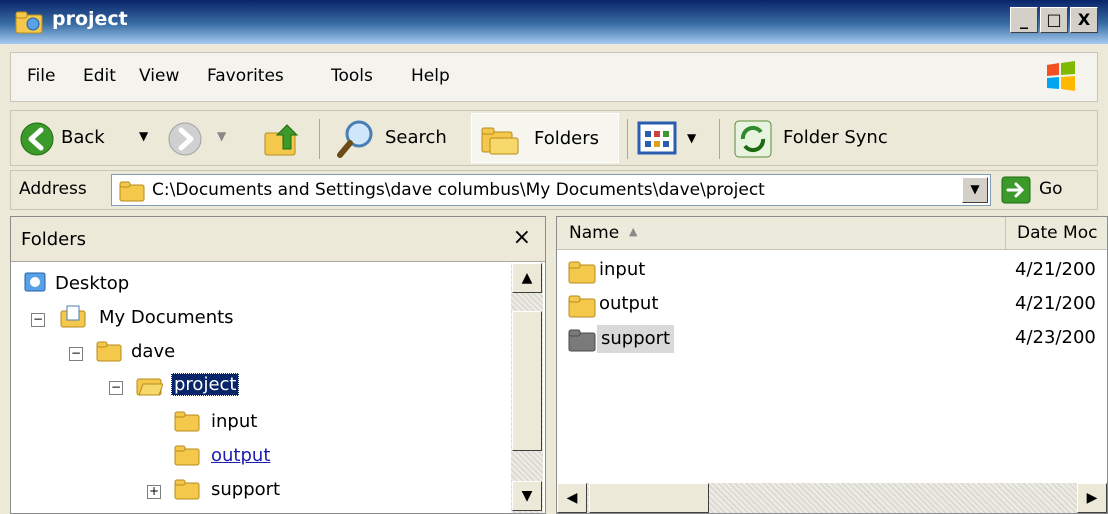  What do you see at coordinates (355, 139) in the screenshot?
I see `search-icon` at bounding box center [355, 139].